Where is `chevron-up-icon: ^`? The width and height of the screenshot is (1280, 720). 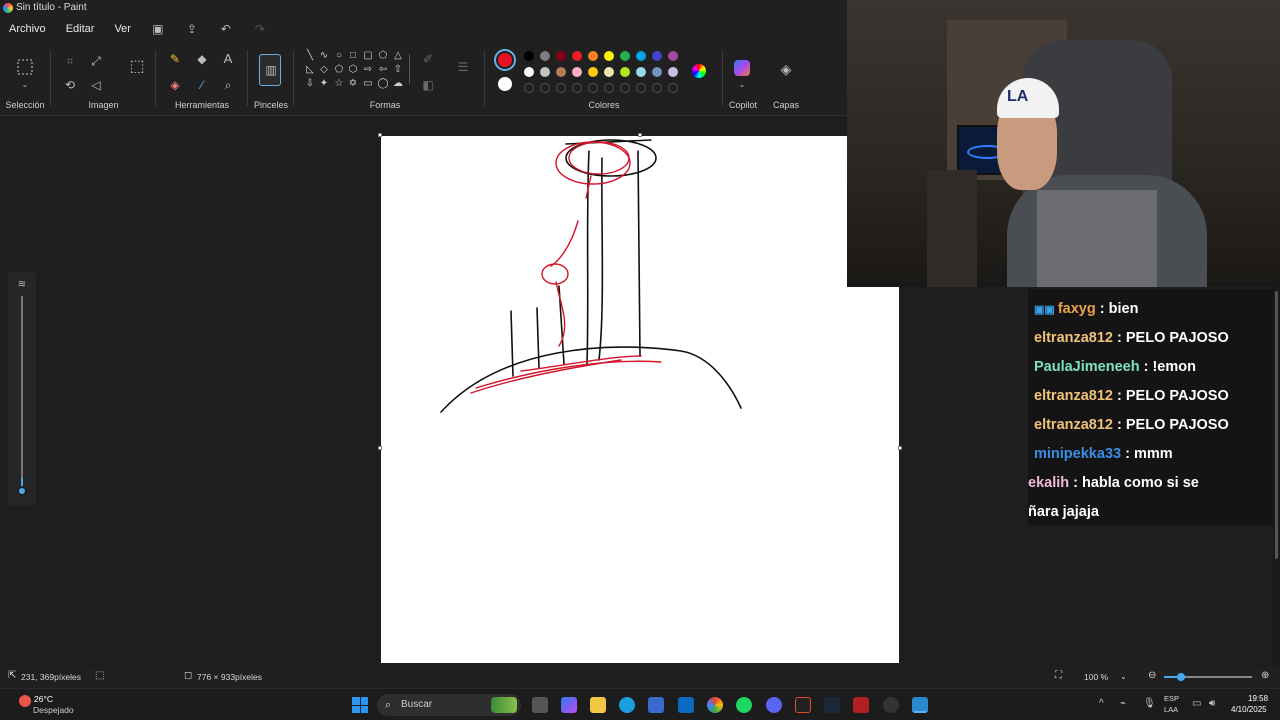
chevron-up-icon: ^ is located at coordinates (1101, 703).